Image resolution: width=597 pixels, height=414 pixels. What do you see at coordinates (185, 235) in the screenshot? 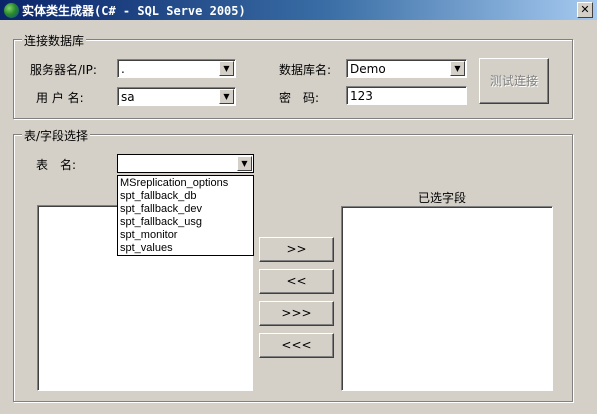
I see `dropdown-option: spt_monitor` at bounding box center [185, 235].